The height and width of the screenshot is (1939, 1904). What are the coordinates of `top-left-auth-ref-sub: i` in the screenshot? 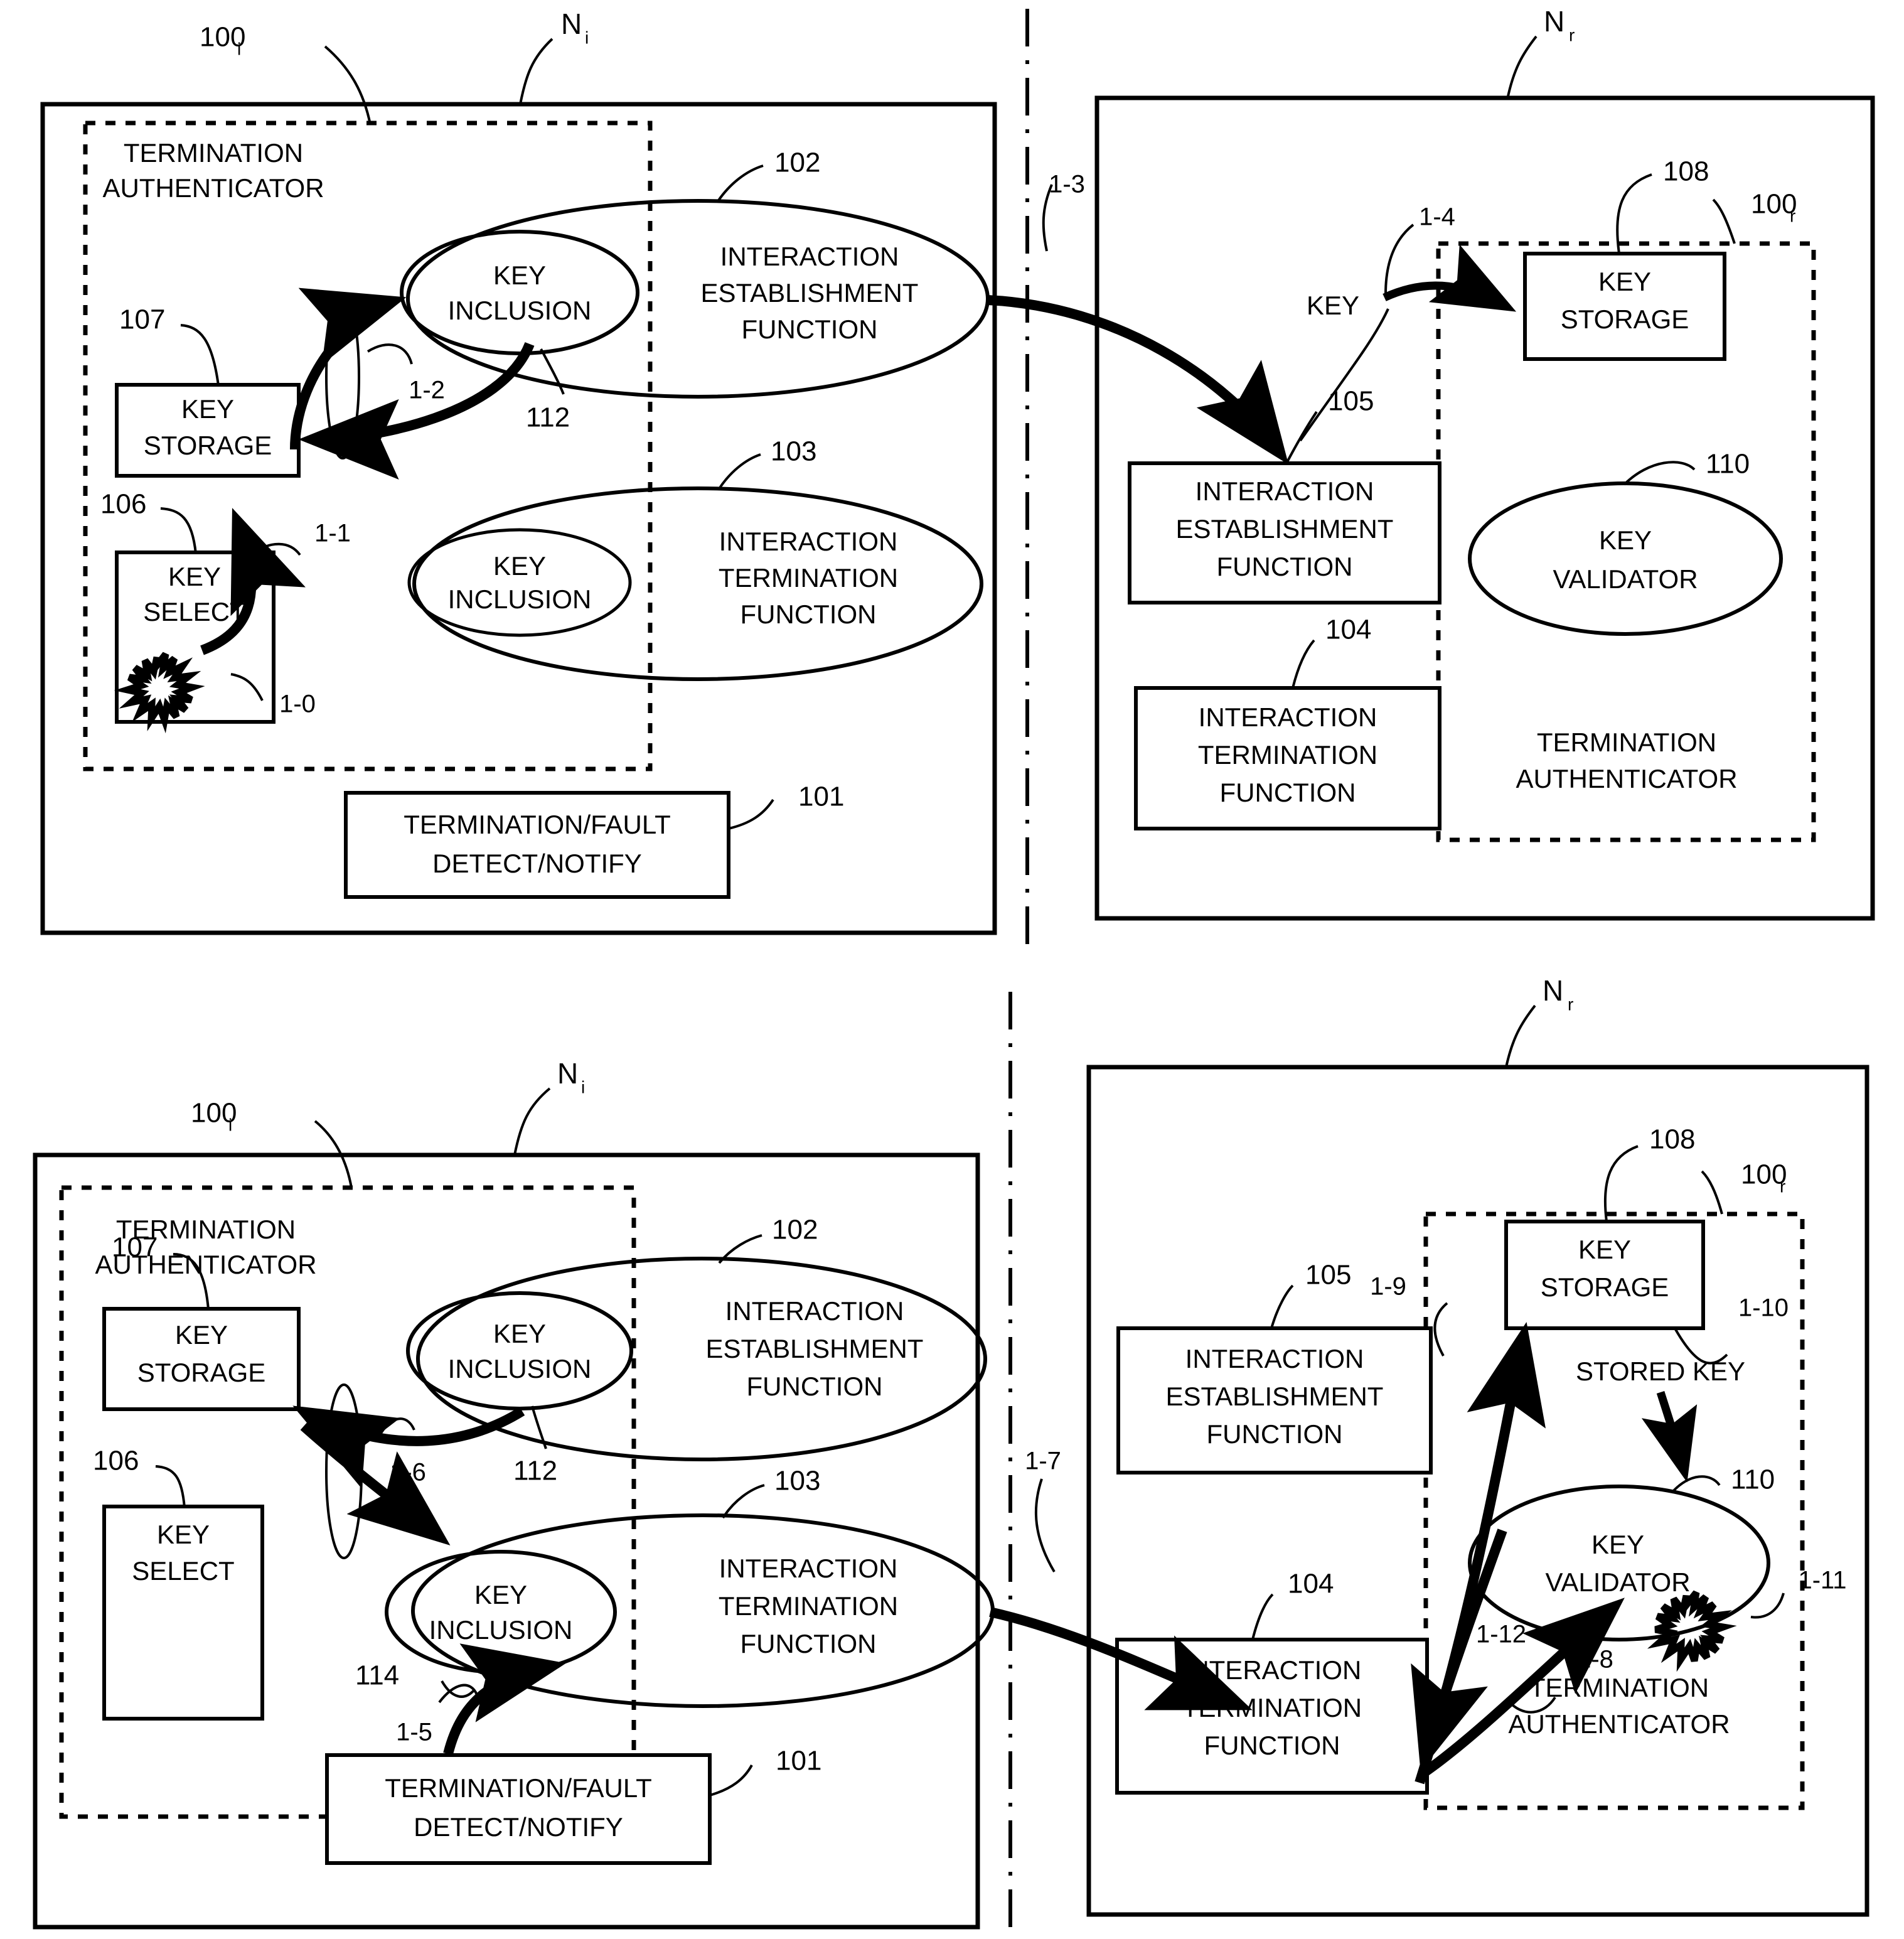 It's located at (239, 48).